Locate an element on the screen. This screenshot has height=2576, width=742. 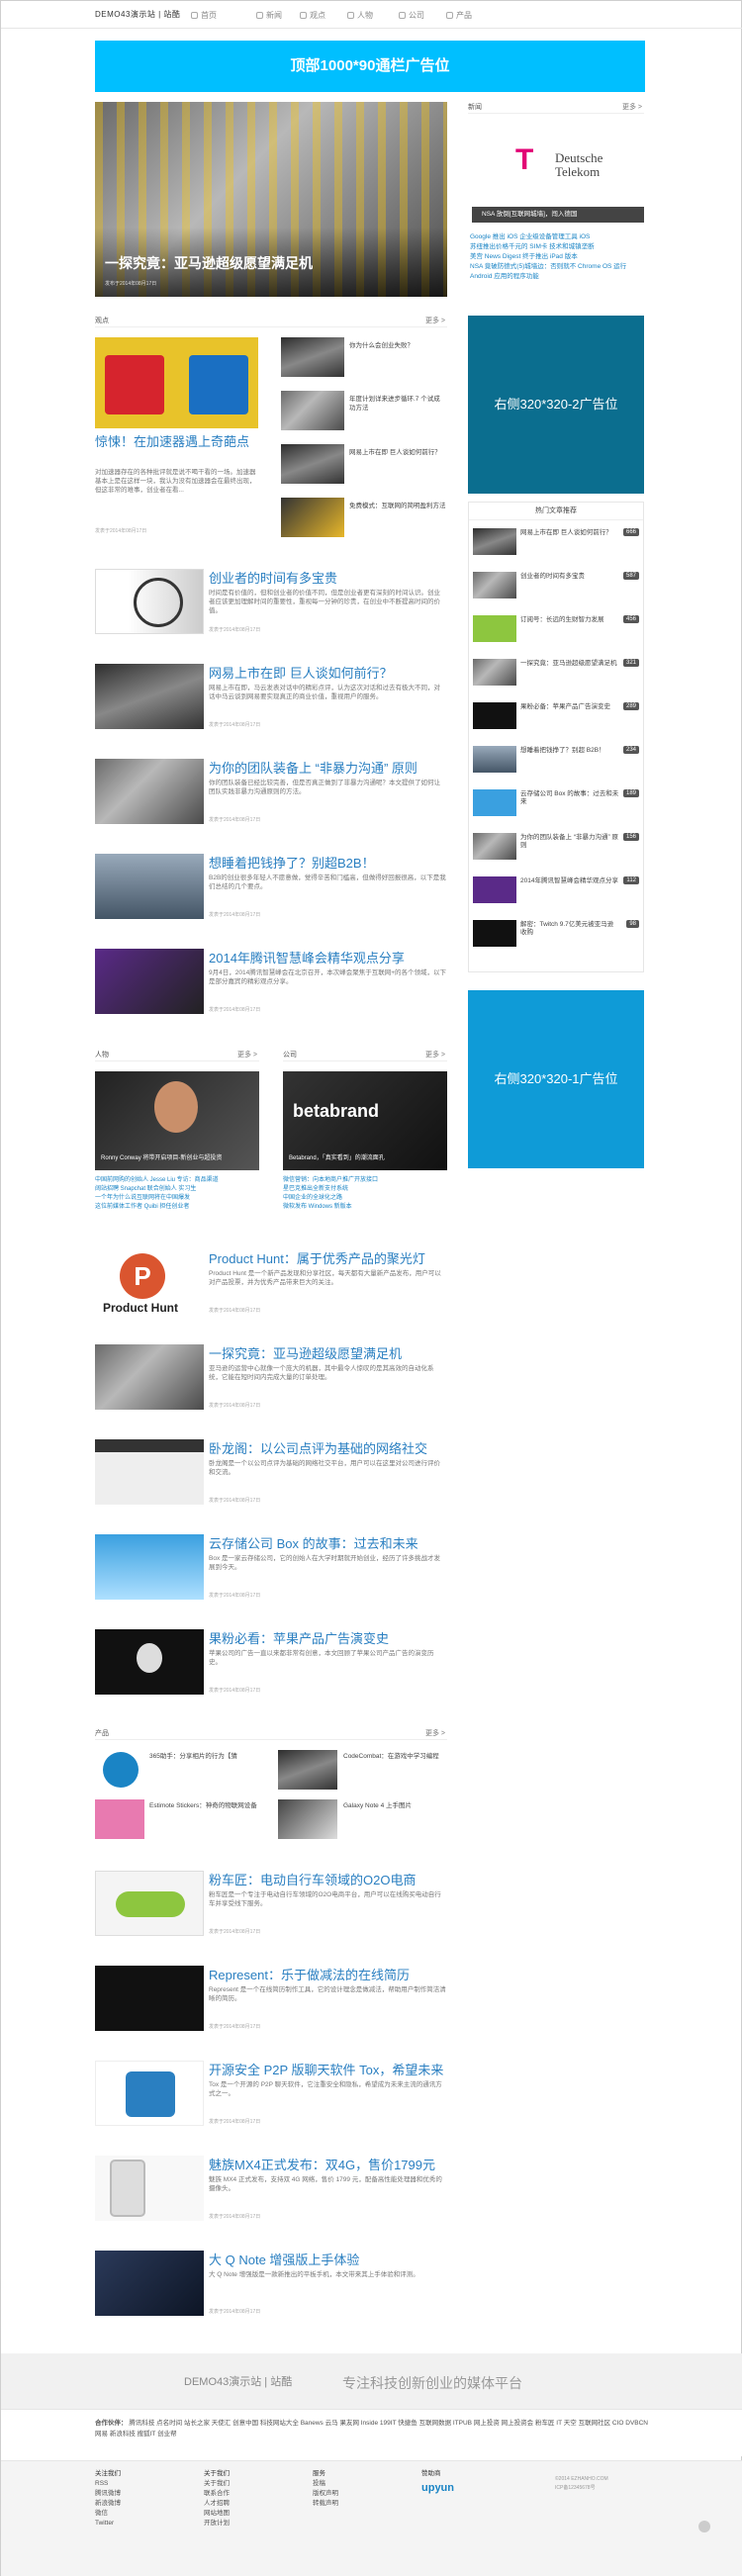
article-title: 2014年腾讯智慧峰会精华观点分享 is located at coordinates (327, 959).